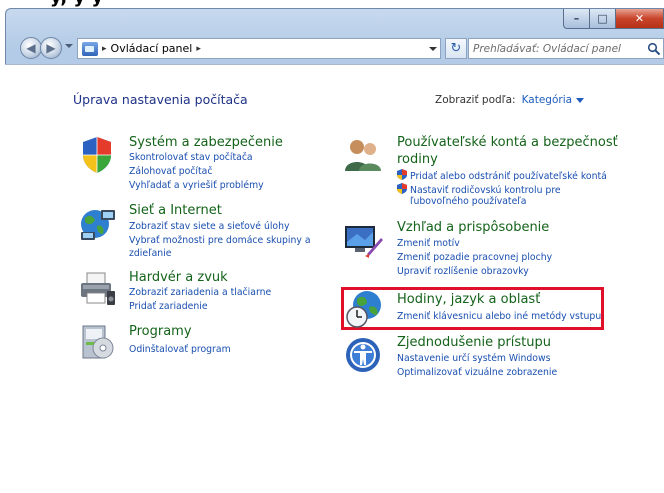 This screenshot has width=664, height=493. I want to click on forward-button: ▶, so click(51, 48).